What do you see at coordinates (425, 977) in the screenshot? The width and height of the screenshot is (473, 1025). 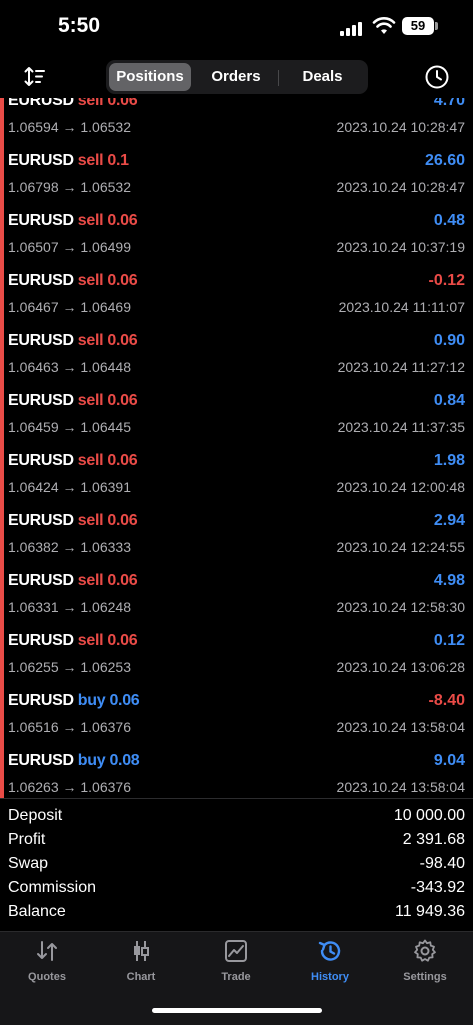 I see `nav-settings-label: Settings` at bounding box center [425, 977].